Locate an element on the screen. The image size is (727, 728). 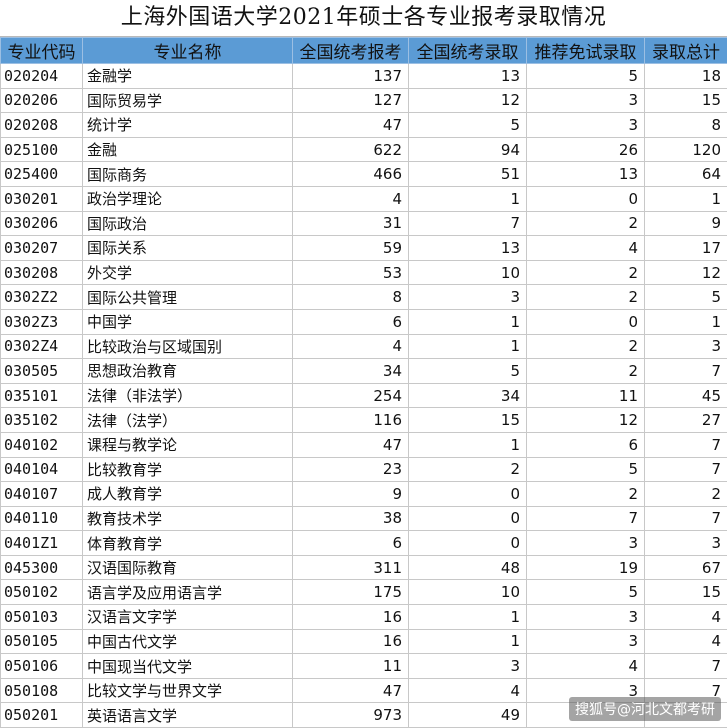
name-cell: 政治学理论 is located at coordinates (188, 198).